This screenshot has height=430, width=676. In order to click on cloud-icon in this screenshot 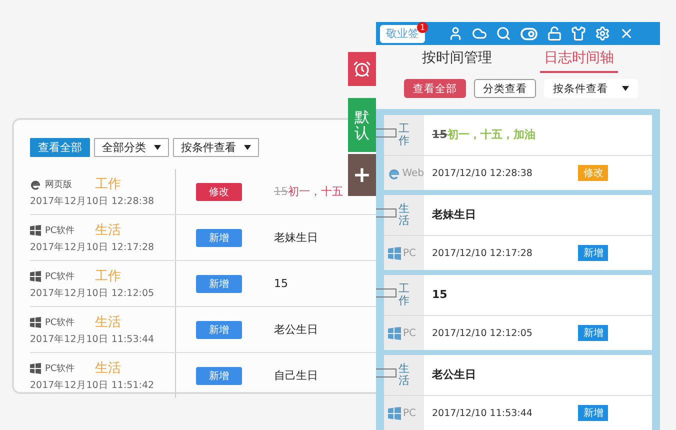, I will do `click(479, 34)`.